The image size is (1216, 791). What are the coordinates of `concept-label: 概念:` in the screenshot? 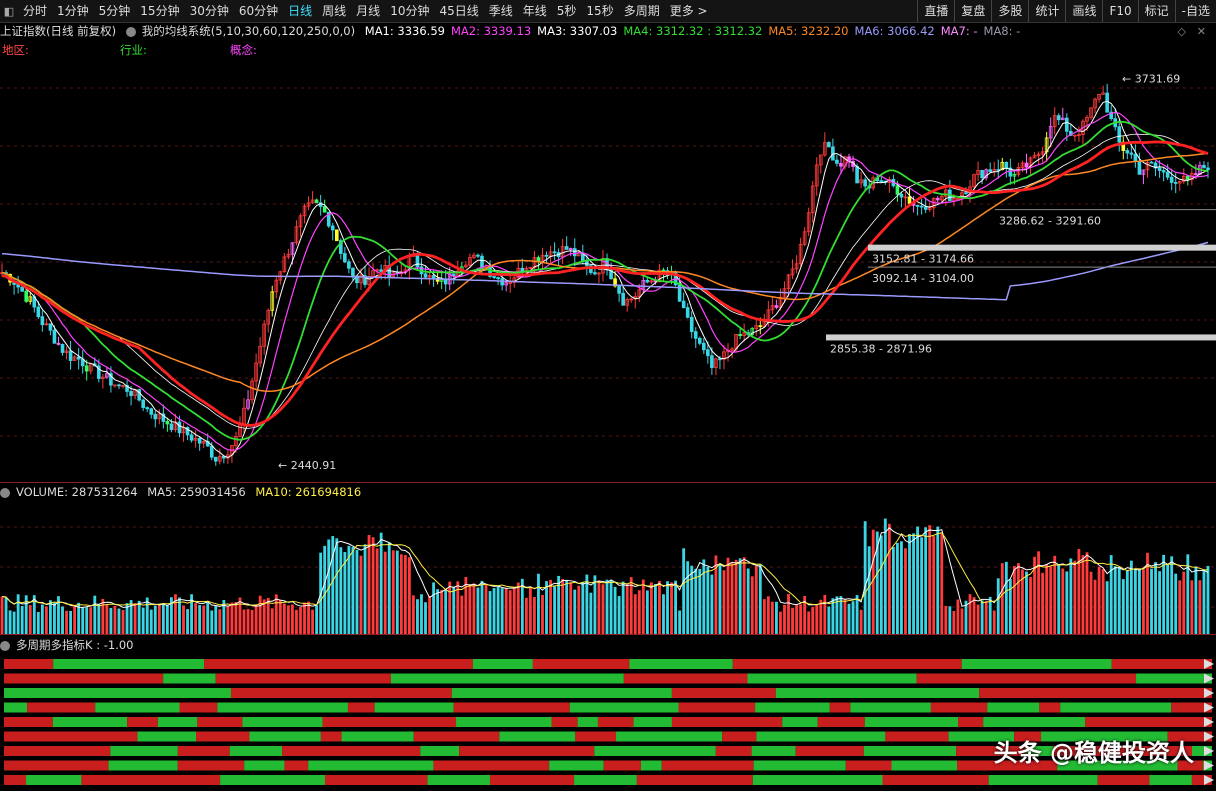 It's located at (243, 50).